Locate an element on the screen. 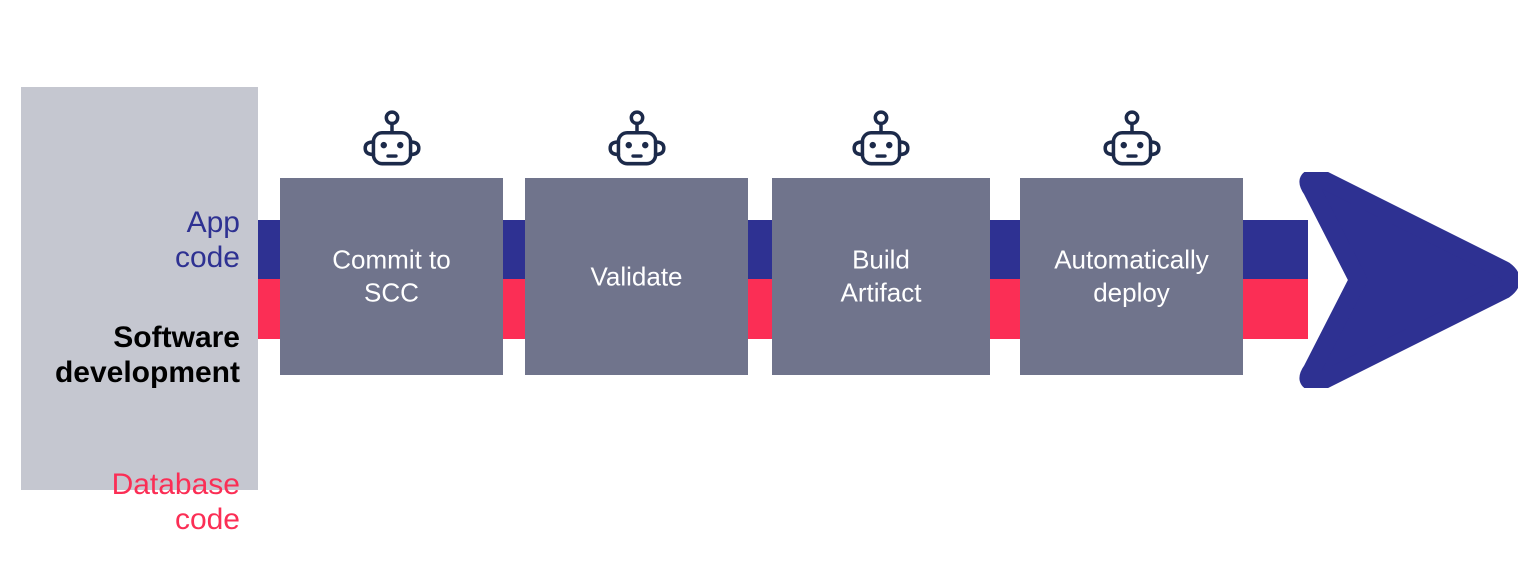  app-code-label: App code is located at coordinates (207, 240).